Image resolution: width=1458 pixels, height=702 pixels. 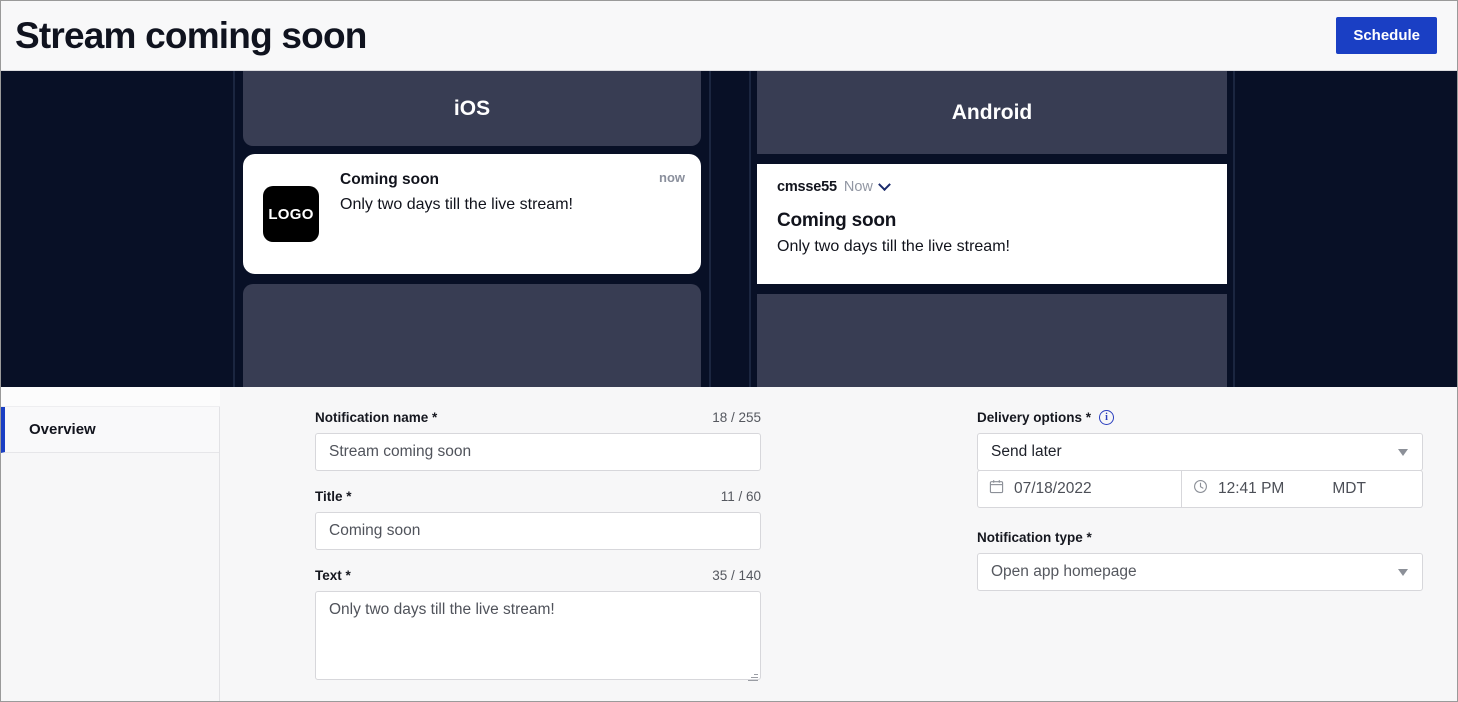 I want to click on field-title: Title * 11 / 60, so click(x=538, y=519).